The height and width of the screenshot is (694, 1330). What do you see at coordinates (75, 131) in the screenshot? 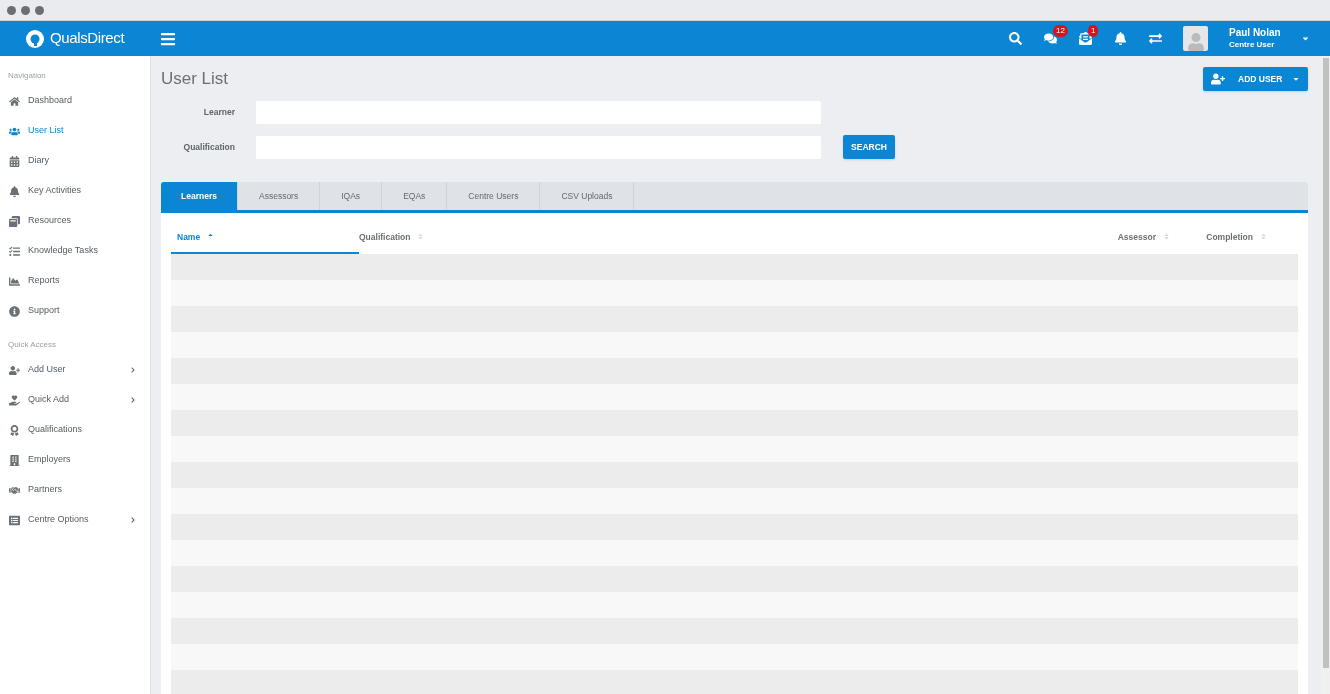
I see `sidebar-item: User List` at bounding box center [75, 131].